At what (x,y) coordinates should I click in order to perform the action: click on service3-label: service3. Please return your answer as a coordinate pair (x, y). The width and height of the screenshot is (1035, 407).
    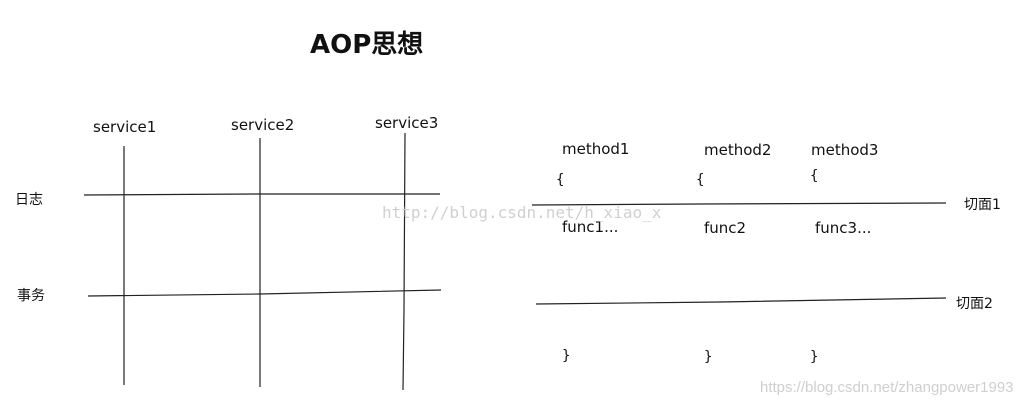
    Looking at the image, I should click on (407, 123).